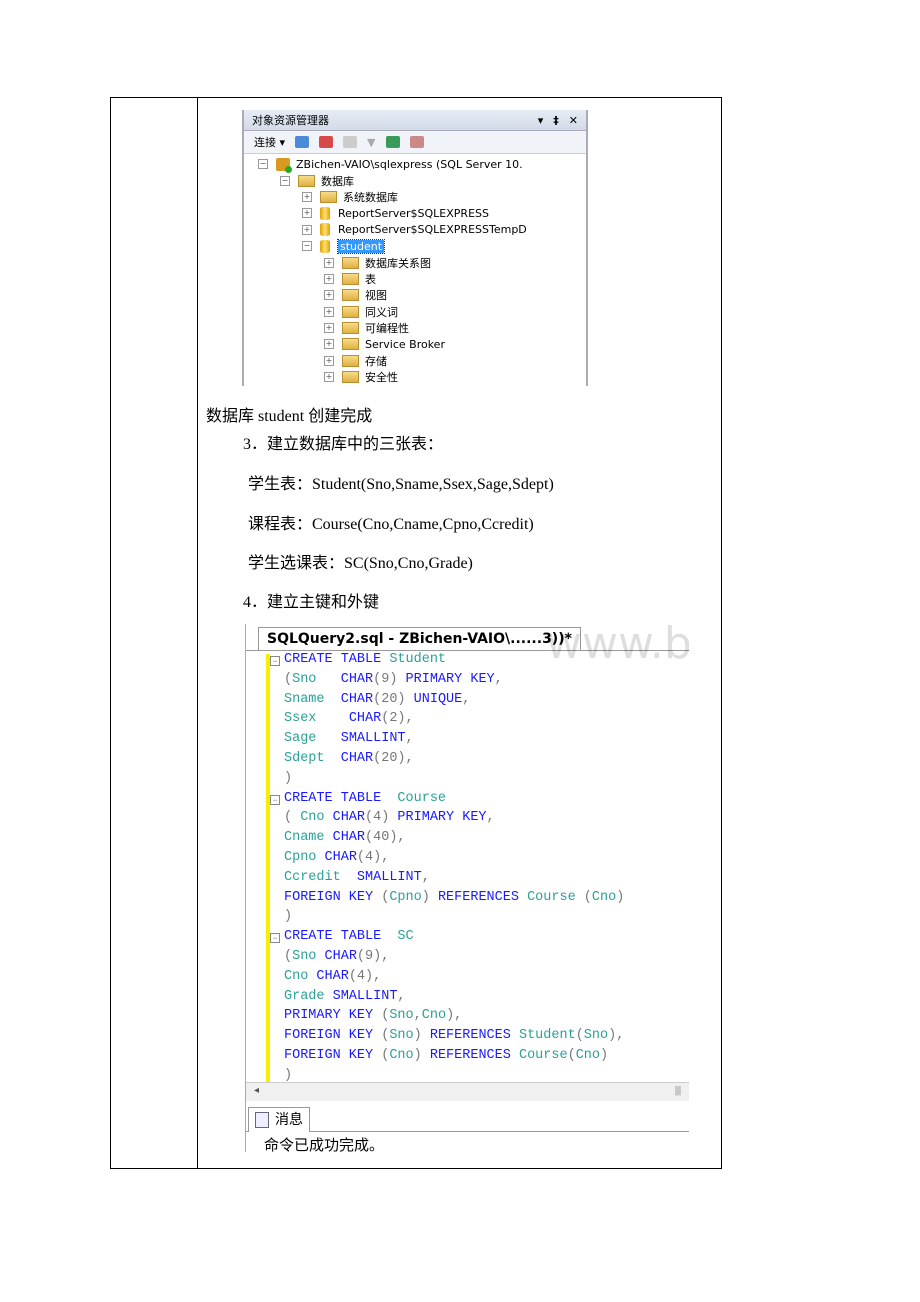  Describe the element at coordinates (361, 246) in the screenshot. I see `tree-node-label: student` at that location.